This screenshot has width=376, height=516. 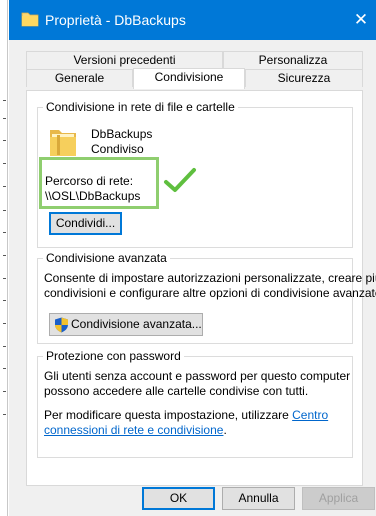 I want to click on uac-shield-icon, so click(x=61, y=325).